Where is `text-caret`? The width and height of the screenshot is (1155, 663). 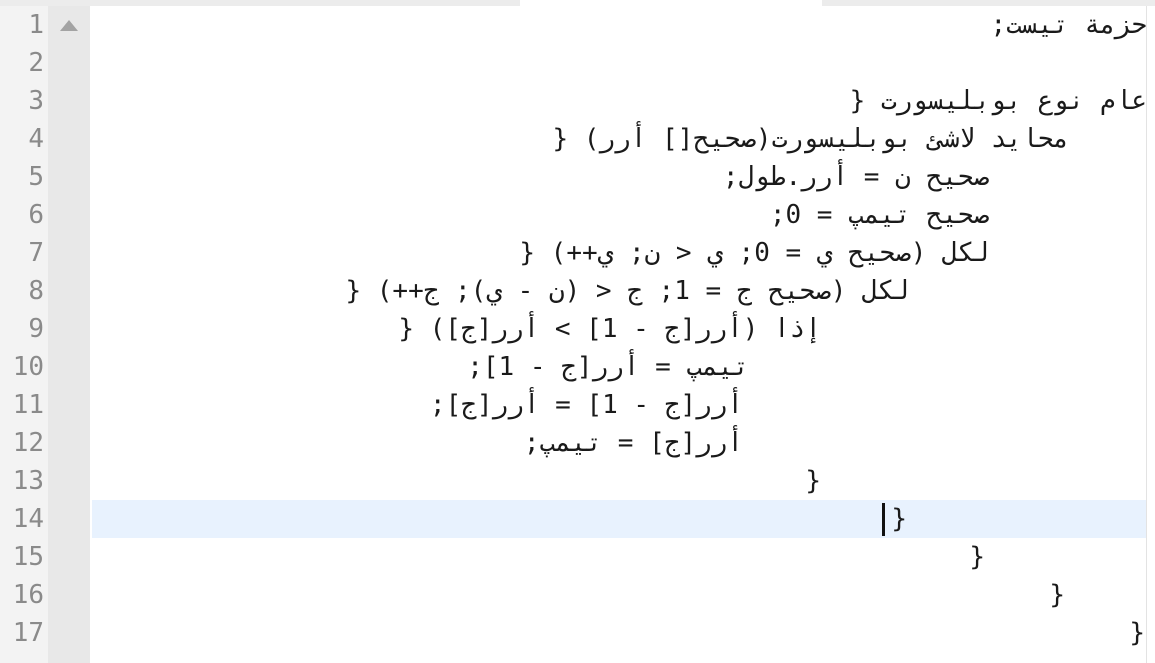 text-caret is located at coordinates (883, 519).